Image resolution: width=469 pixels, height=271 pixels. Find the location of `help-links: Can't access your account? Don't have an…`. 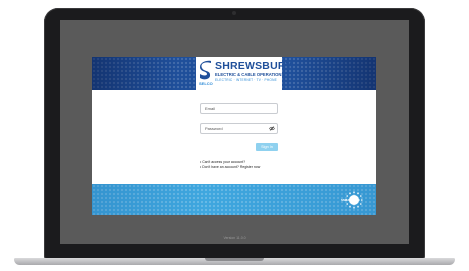

help-links: Can't access your account? Don't have an… is located at coordinates (230, 164).